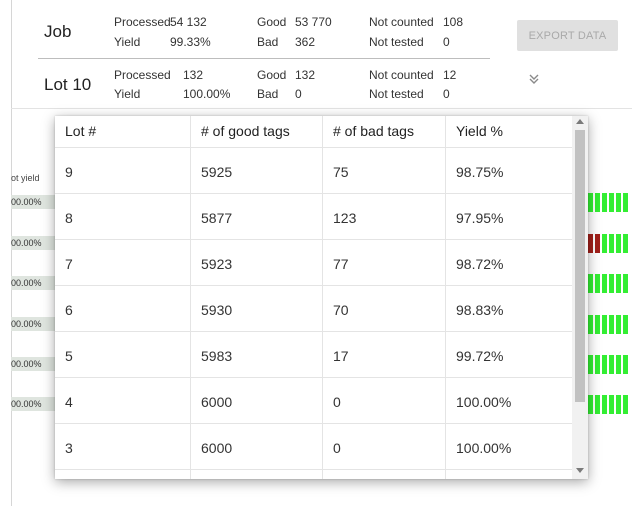 This screenshot has height=506, width=632. What do you see at coordinates (313, 474) in the screenshot?
I see `table-row` at bounding box center [313, 474].